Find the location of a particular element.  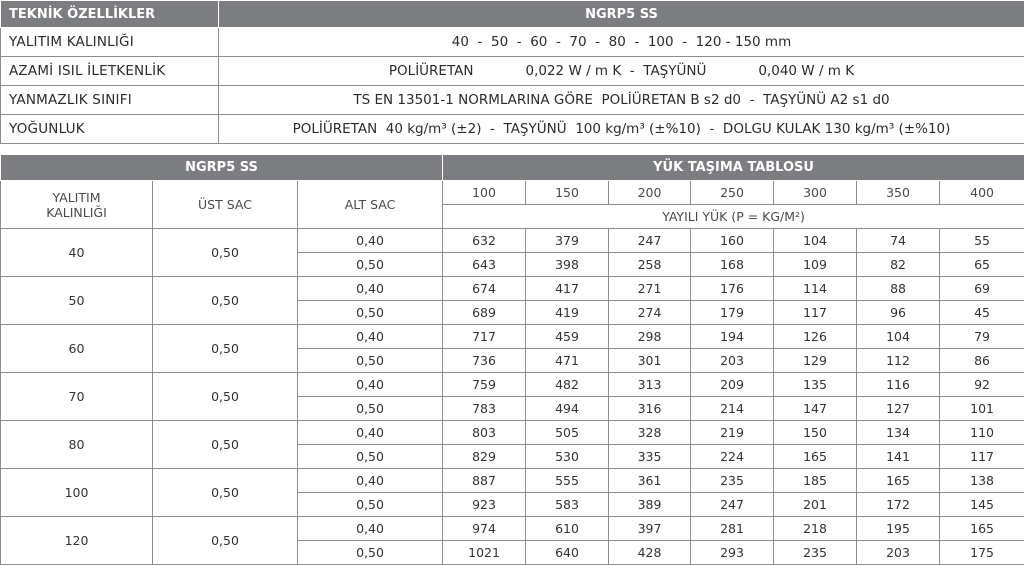

load-value-cell: 172 is located at coordinates (898, 505).